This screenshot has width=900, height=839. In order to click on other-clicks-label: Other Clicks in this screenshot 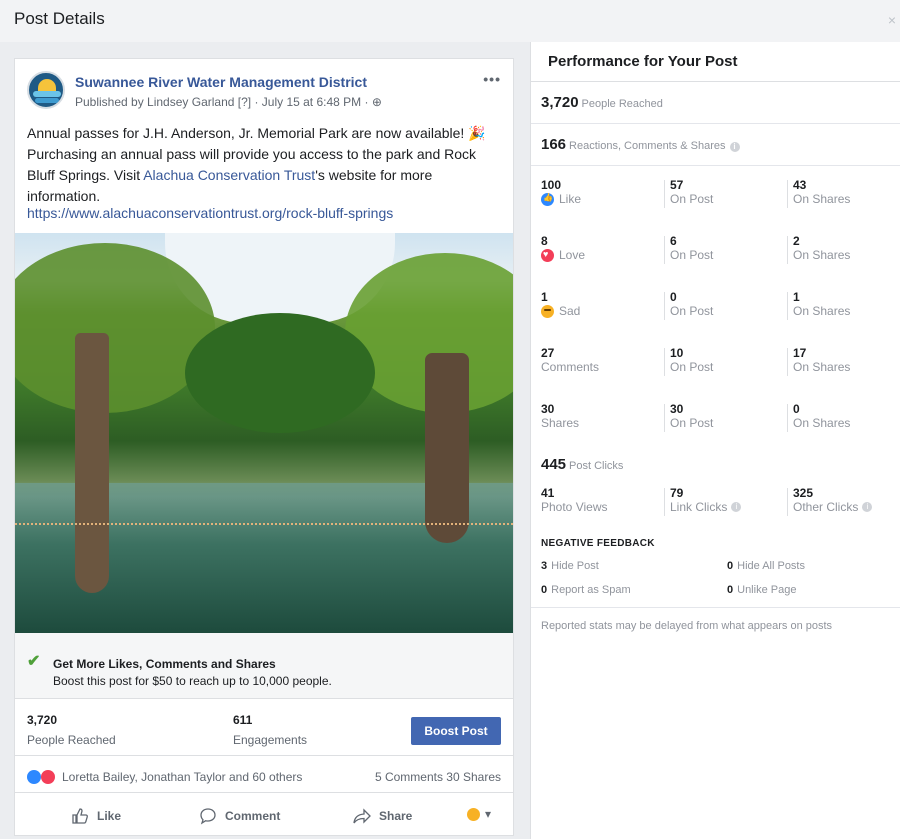, I will do `click(826, 507)`.